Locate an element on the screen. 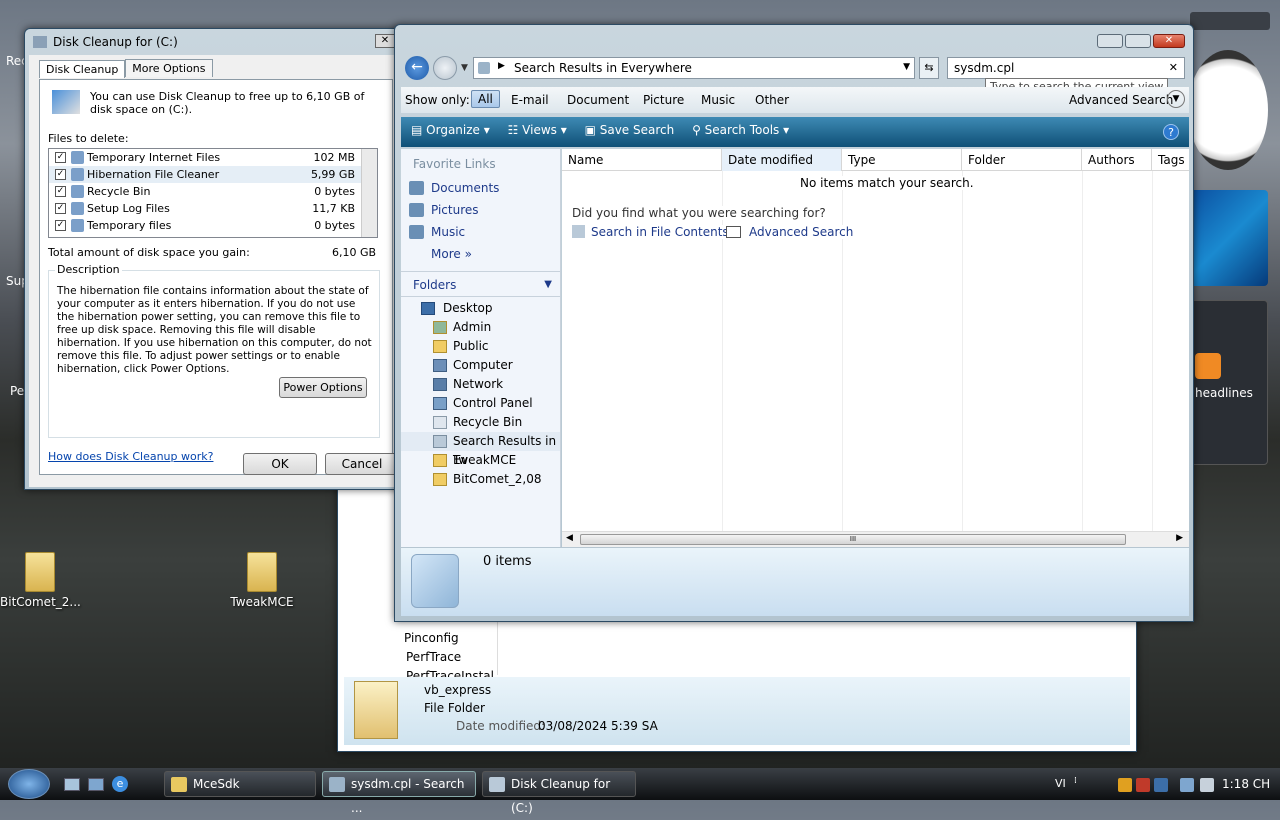  scroll-left-icon: ◀ is located at coordinates (569, 538).